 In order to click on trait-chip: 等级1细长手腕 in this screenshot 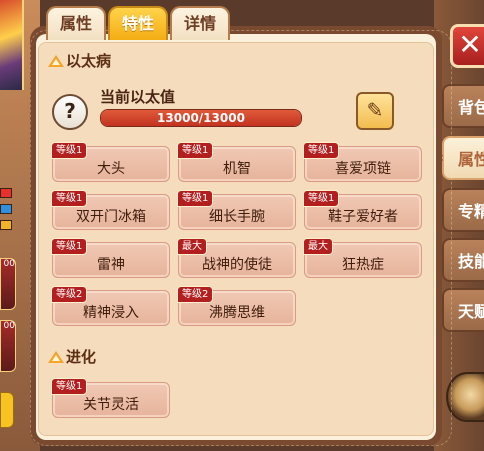, I will do `click(237, 212)`.